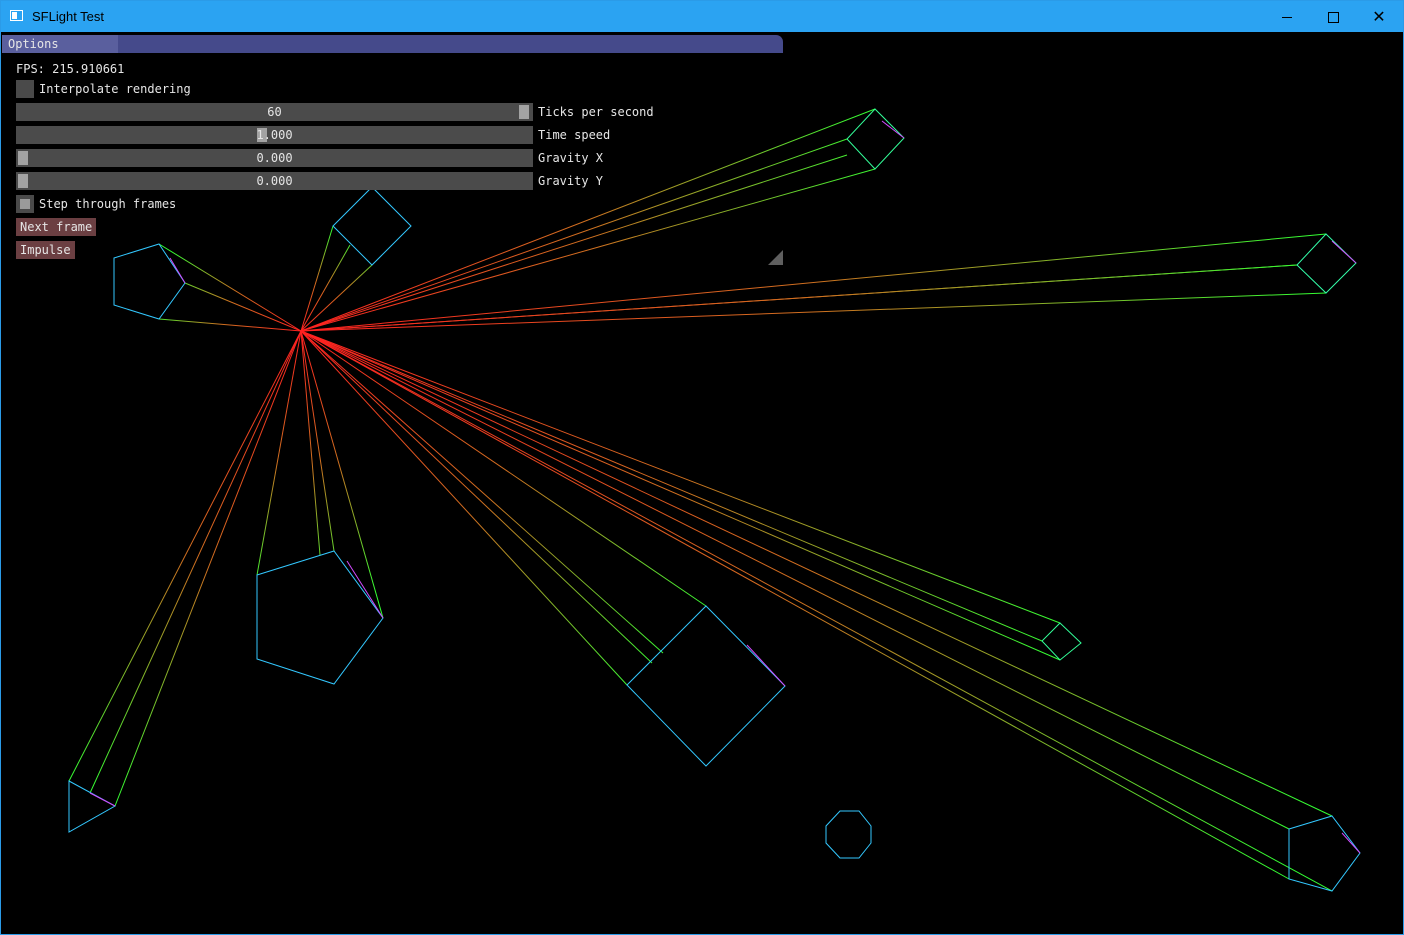 The image size is (1404, 935). I want to click on time-speed-label: Time speed, so click(574, 135).